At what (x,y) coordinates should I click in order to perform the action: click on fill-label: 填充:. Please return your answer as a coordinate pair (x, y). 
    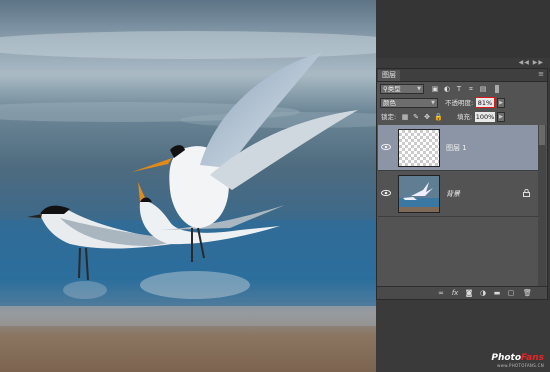
    Looking at the image, I should click on (465, 117).